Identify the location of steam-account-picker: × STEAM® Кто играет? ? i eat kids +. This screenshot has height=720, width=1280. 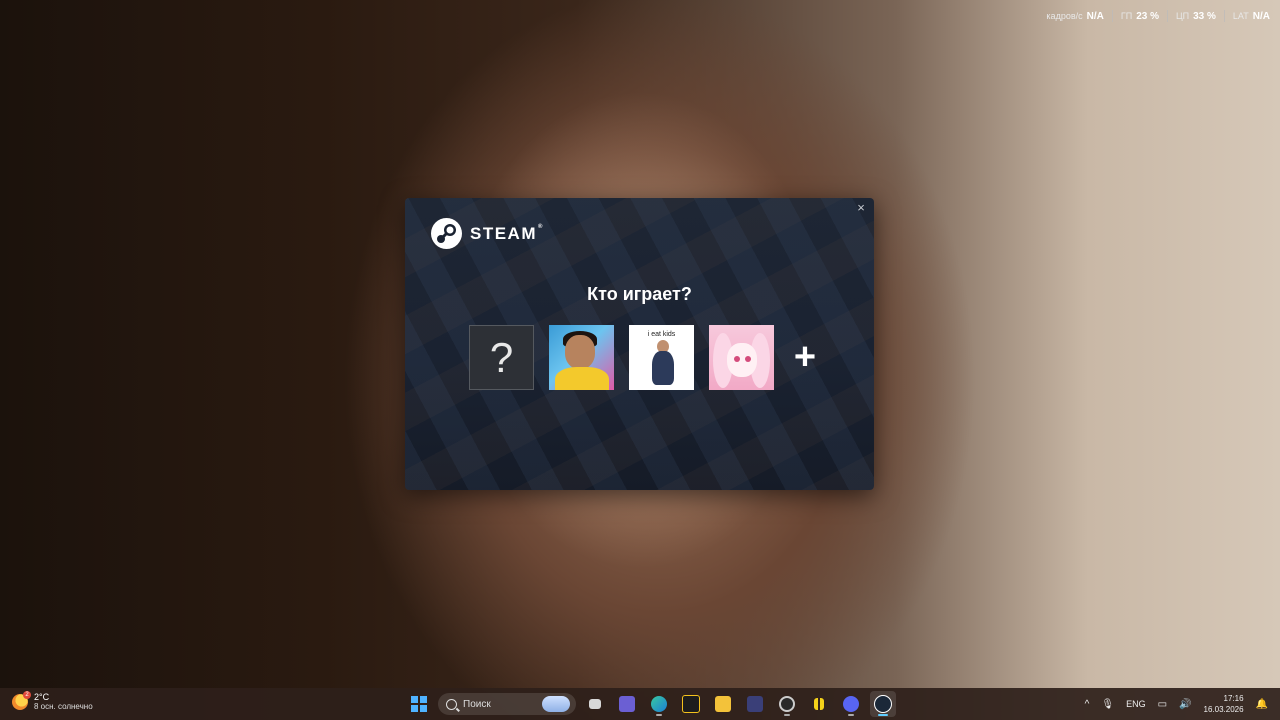
(639, 344).